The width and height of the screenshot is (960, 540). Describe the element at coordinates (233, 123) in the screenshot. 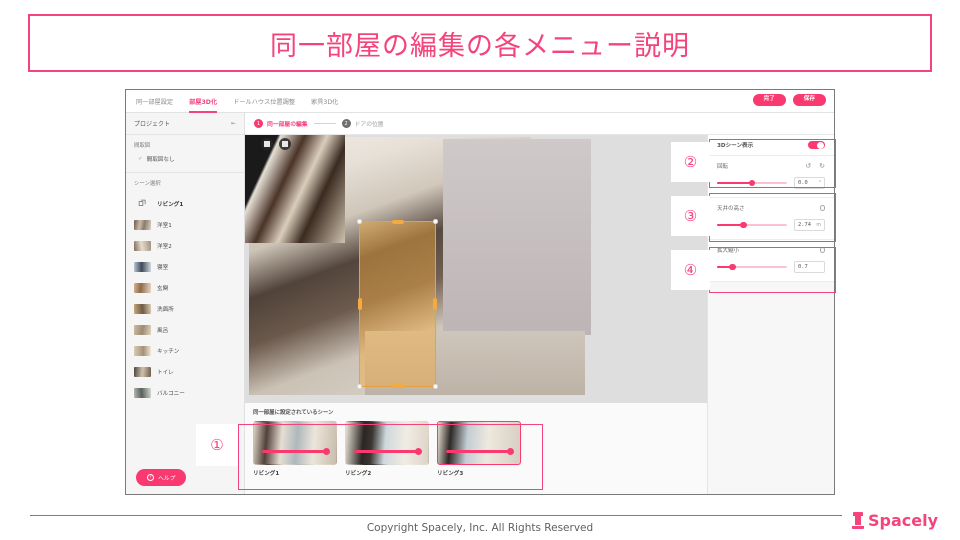

I see `collapse-icon: ⇤` at that location.